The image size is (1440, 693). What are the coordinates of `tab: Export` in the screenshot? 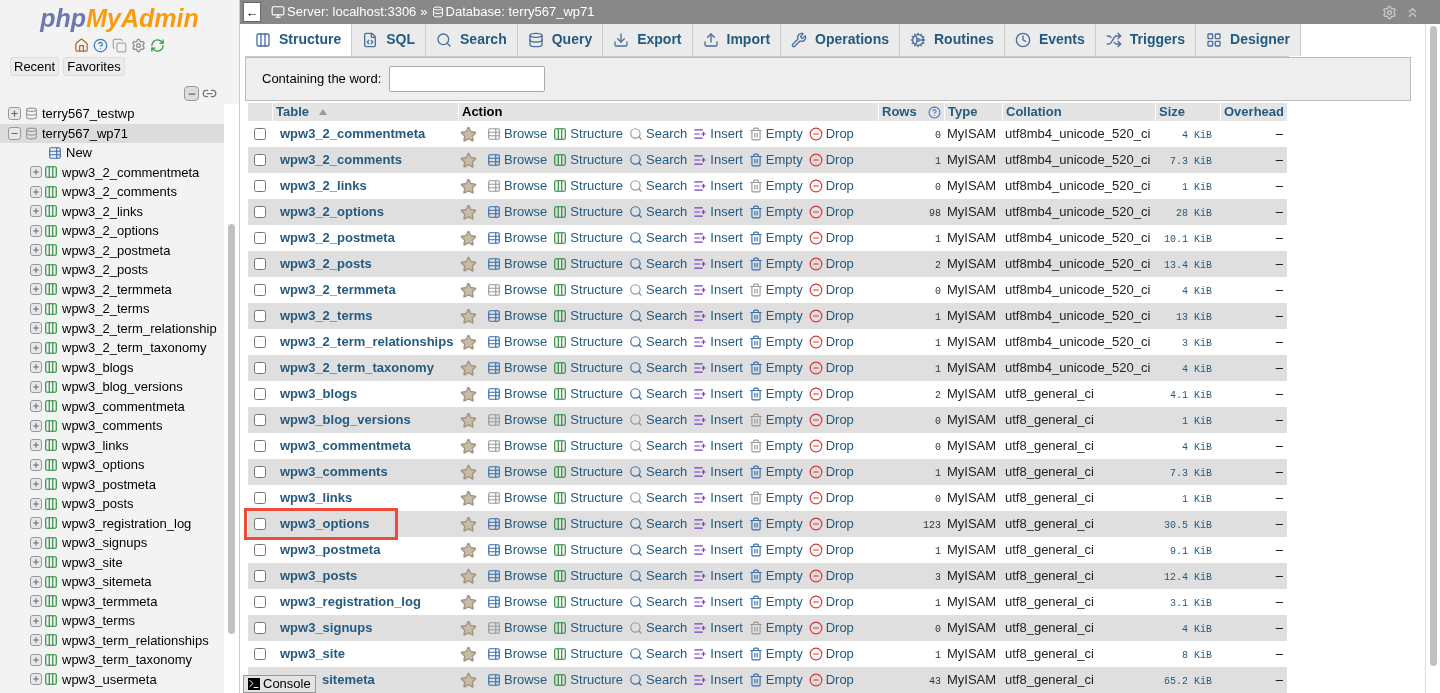 It's located at (648, 40).